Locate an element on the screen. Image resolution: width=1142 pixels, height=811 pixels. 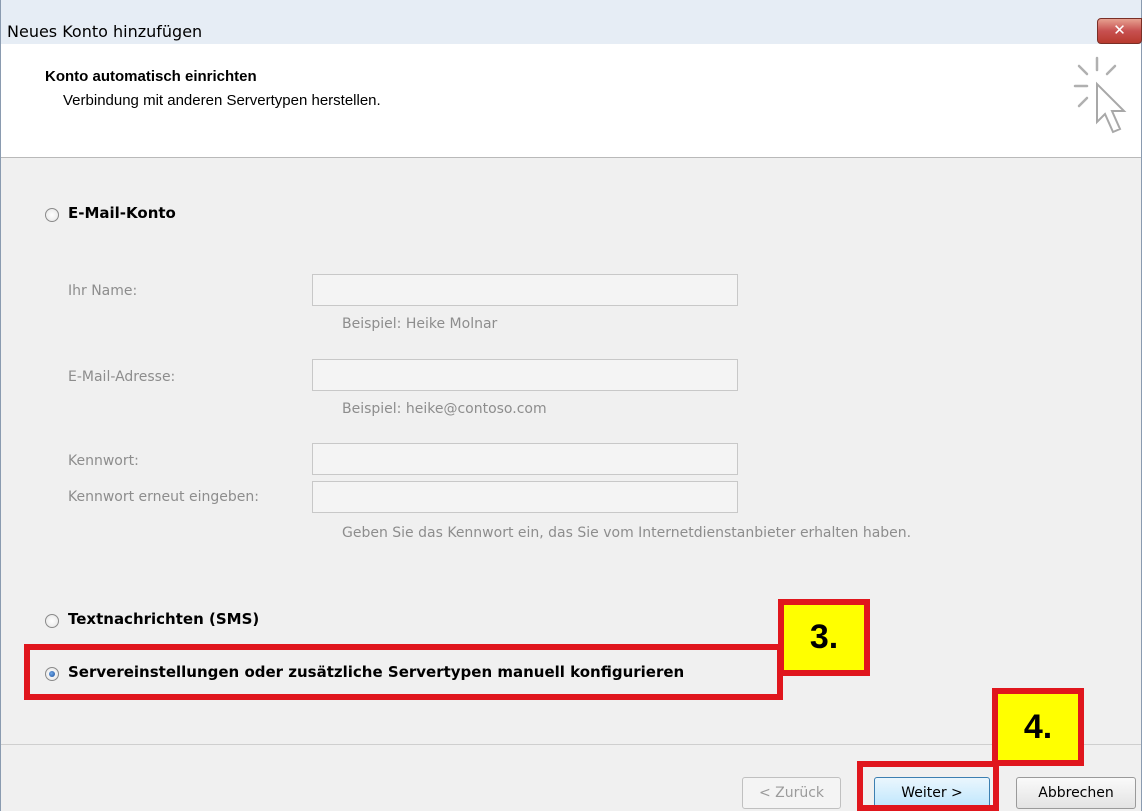
email-input is located at coordinates (525, 375).